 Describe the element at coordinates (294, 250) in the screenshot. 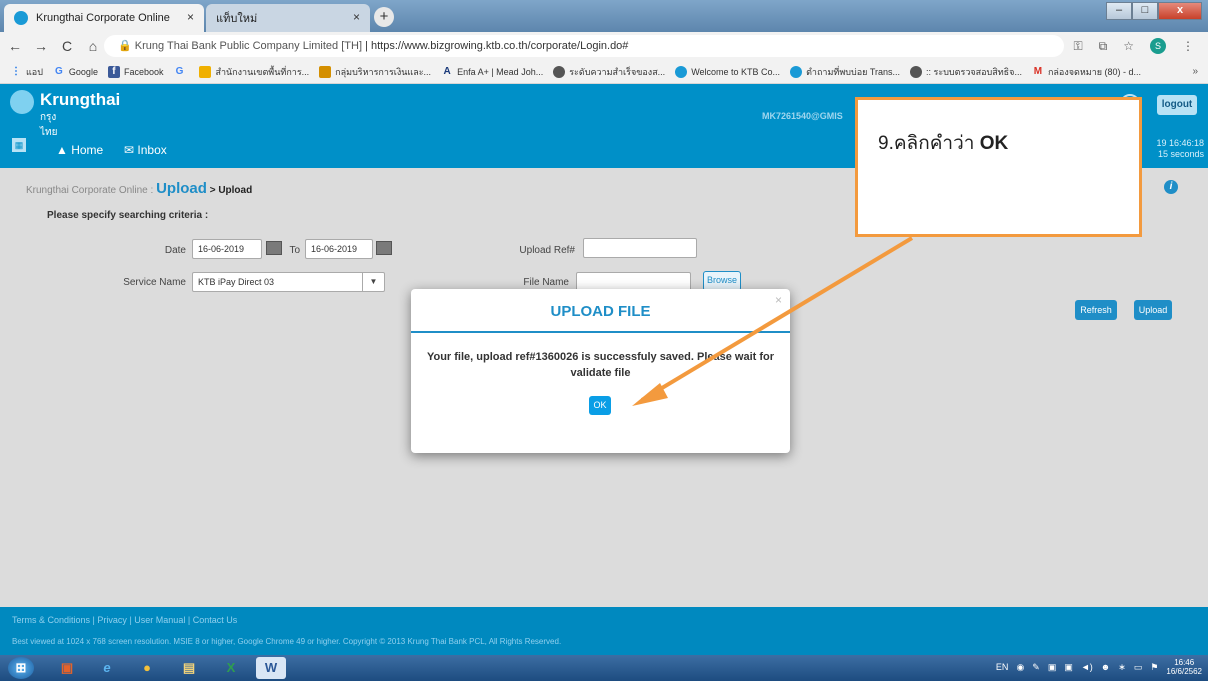

I see `to-label: To` at that location.